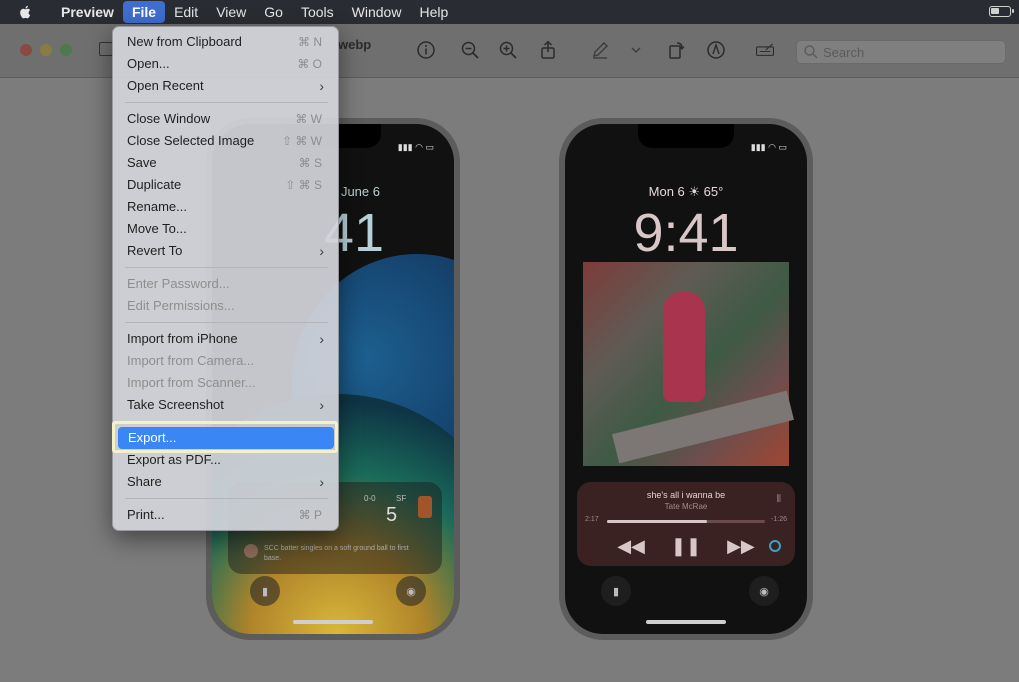  Describe the element at coordinates (686, 546) in the screenshot. I see `pause-icon: ❚❚` at that location.